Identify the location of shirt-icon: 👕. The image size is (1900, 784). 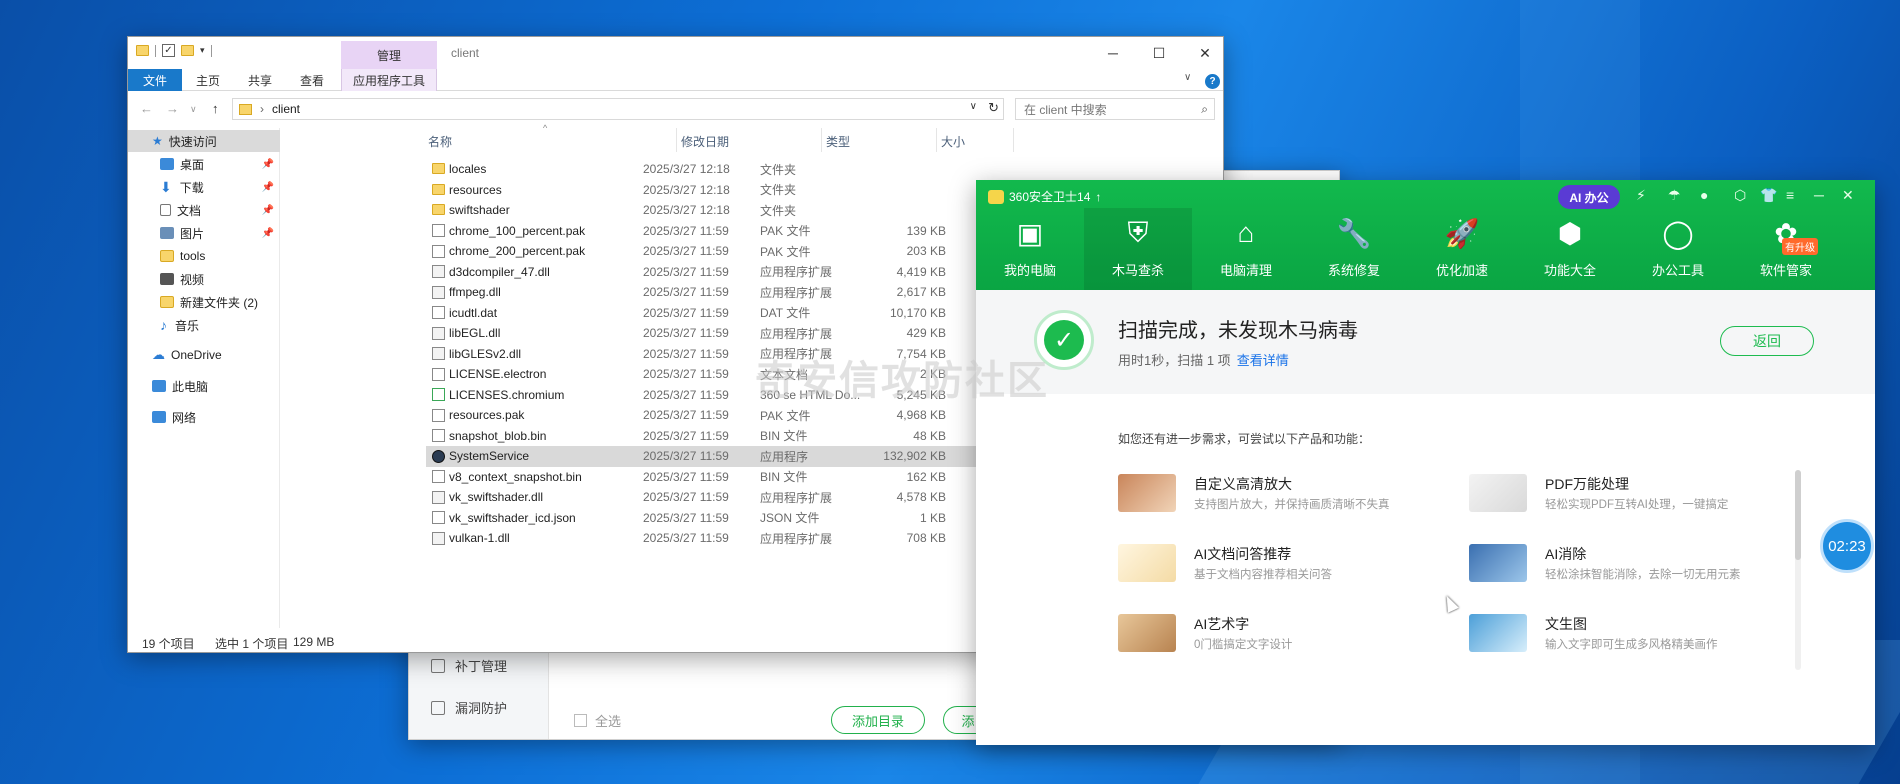
(1768, 195).